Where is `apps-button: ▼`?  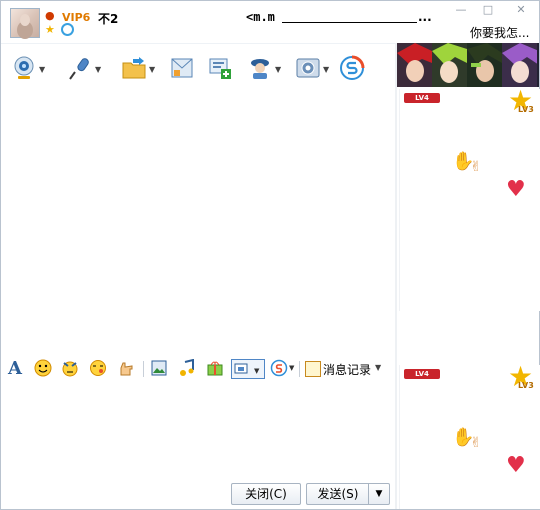
apps-button: ▼ is located at coordinates (311, 68).